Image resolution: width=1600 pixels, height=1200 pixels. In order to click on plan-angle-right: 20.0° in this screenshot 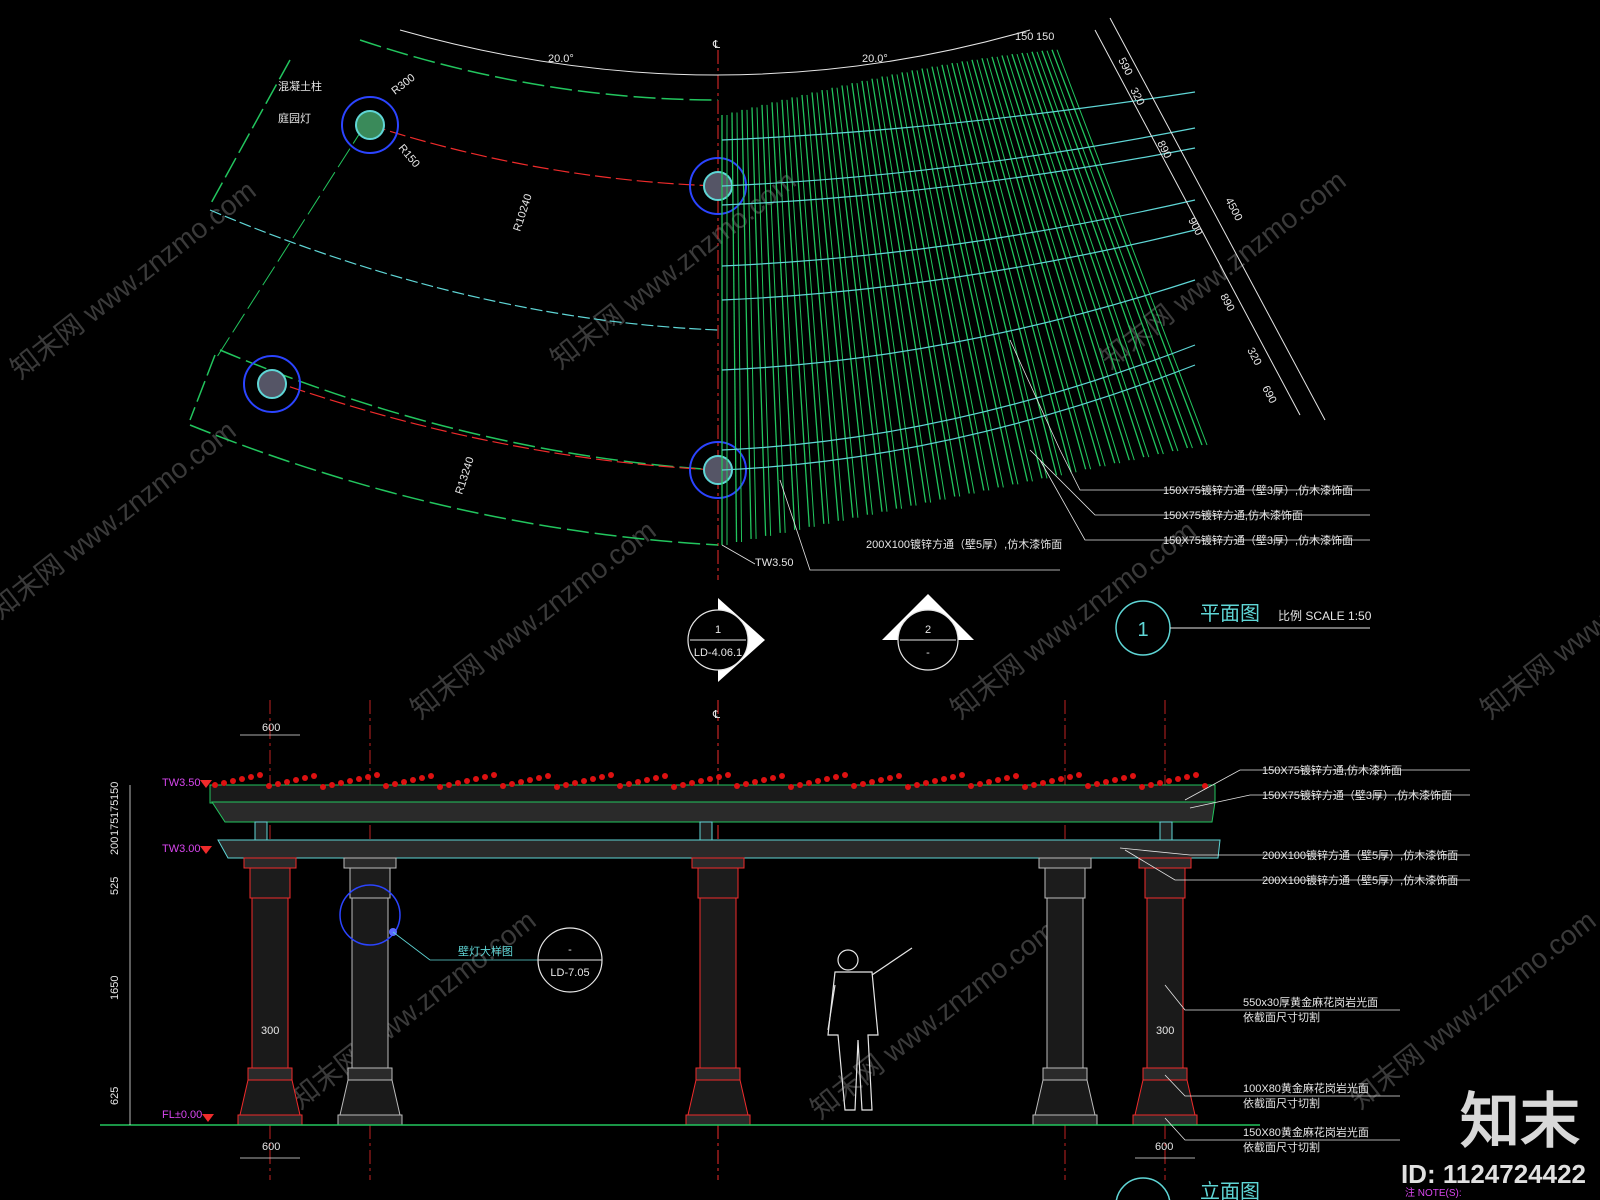, I will do `click(875, 59)`.